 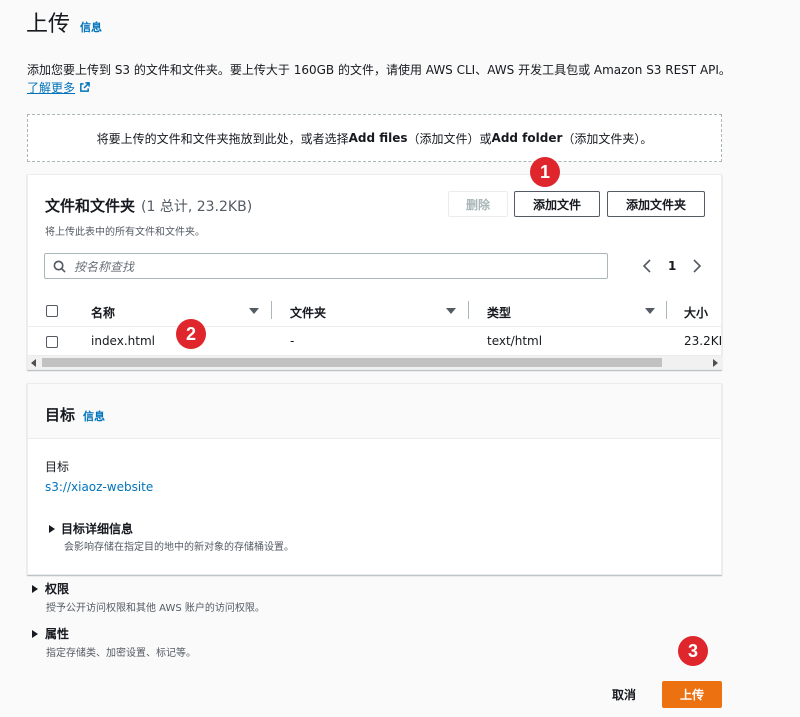 I want to click on permissions-toggle: 权限, so click(x=50, y=588).